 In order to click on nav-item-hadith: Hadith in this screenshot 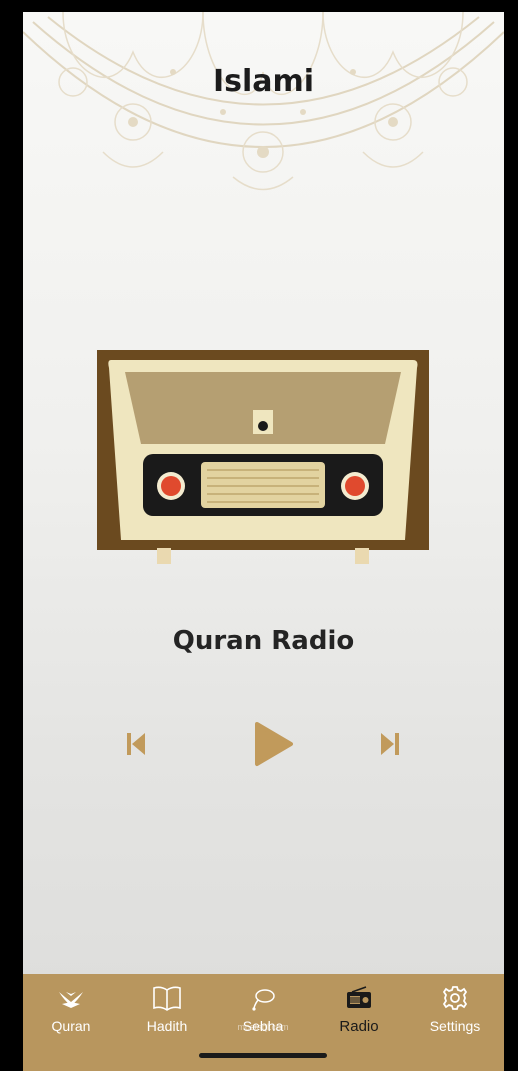, I will do `click(167, 1014)`.